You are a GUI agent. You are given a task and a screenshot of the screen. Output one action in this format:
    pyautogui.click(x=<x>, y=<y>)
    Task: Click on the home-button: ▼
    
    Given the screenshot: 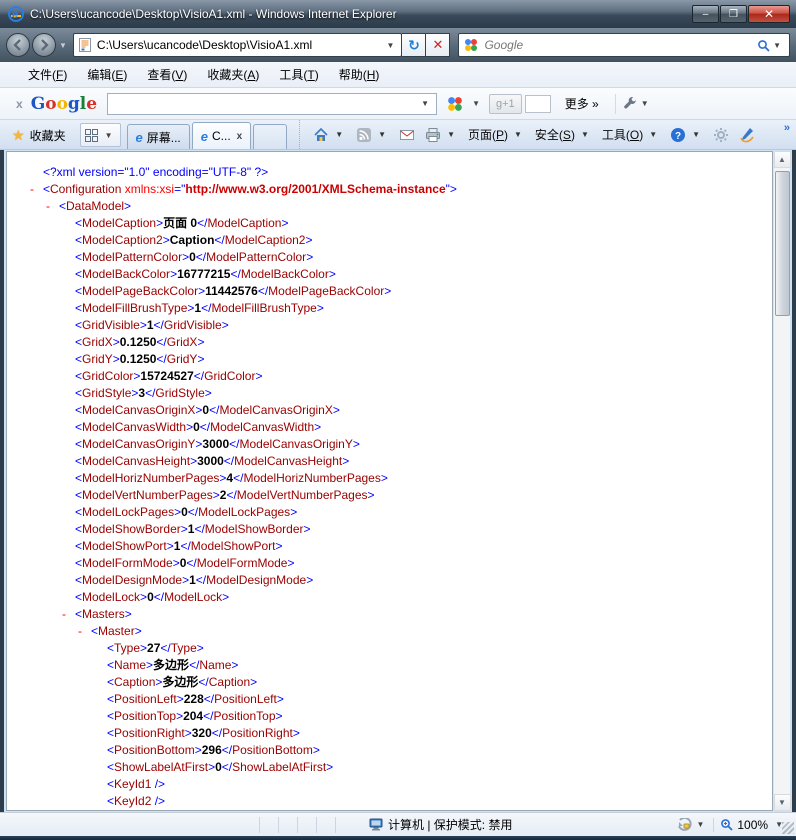 What is the action you would take?
    pyautogui.click(x=329, y=135)
    